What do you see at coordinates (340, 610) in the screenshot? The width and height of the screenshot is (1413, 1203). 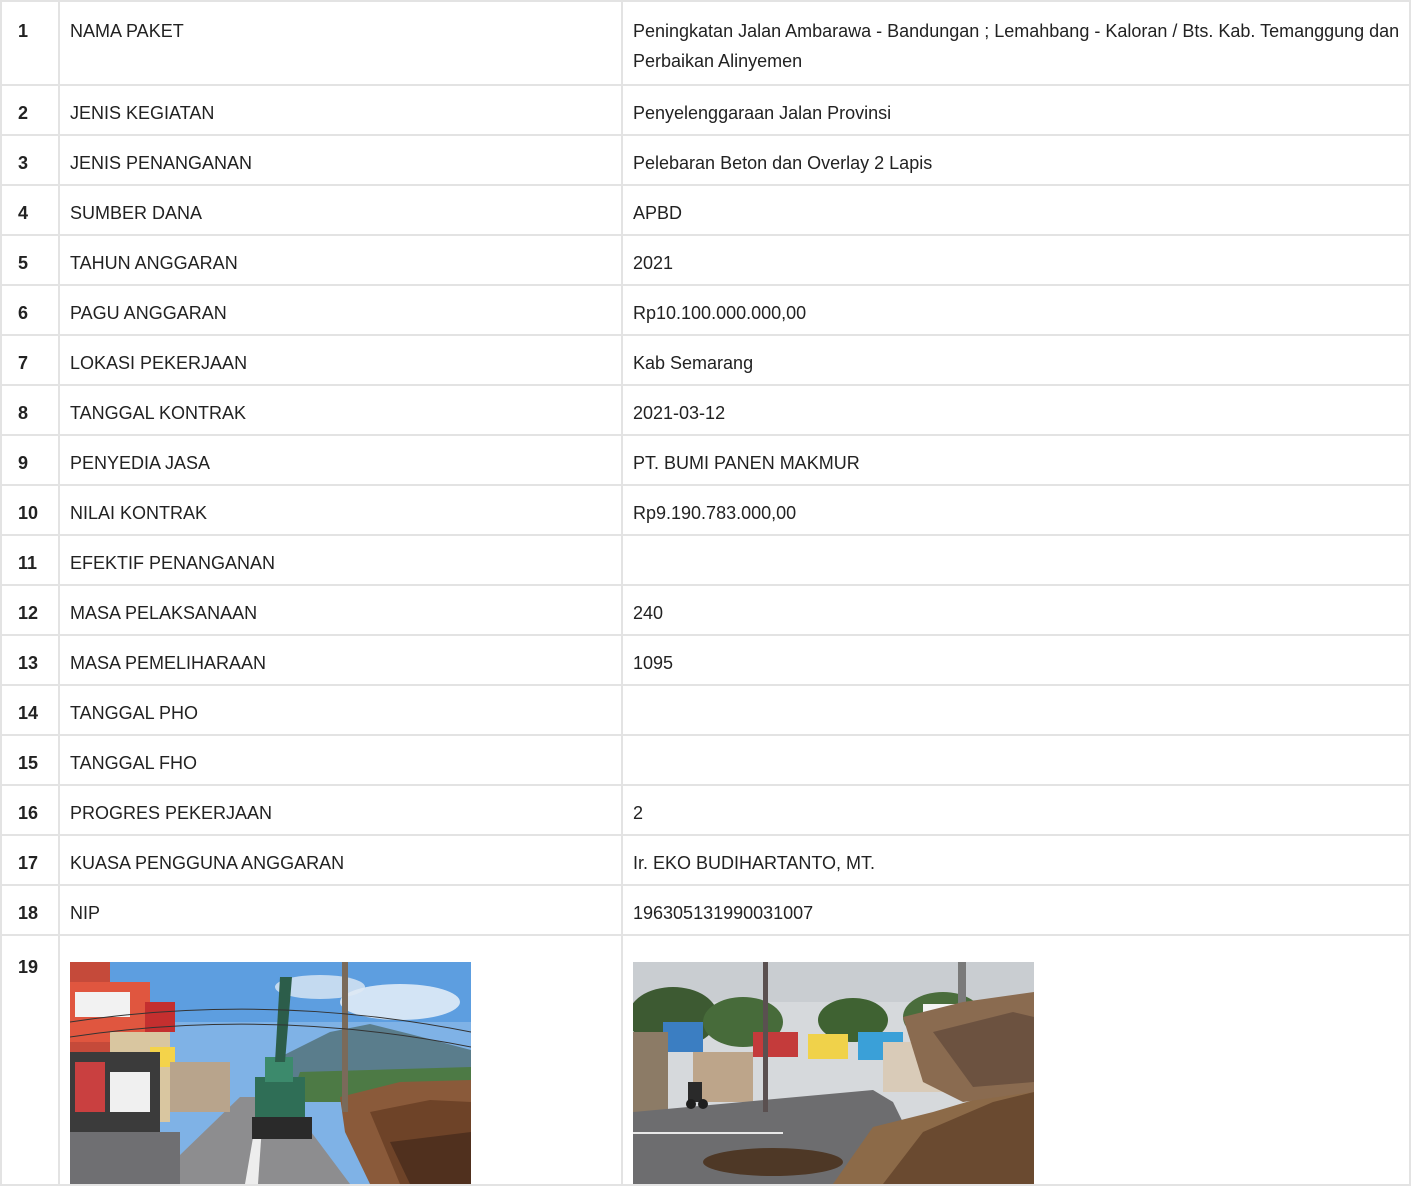 I see `row-label: MASA PELAKSANAAN` at bounding box center [340, 610].